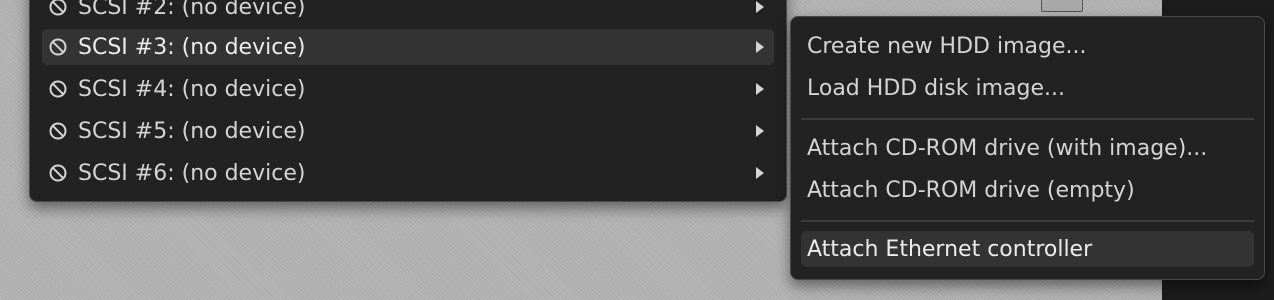 The image size is (1274, 300). I want to click on menu-item-label: SCSI #6: (no device), so click(192, 173).